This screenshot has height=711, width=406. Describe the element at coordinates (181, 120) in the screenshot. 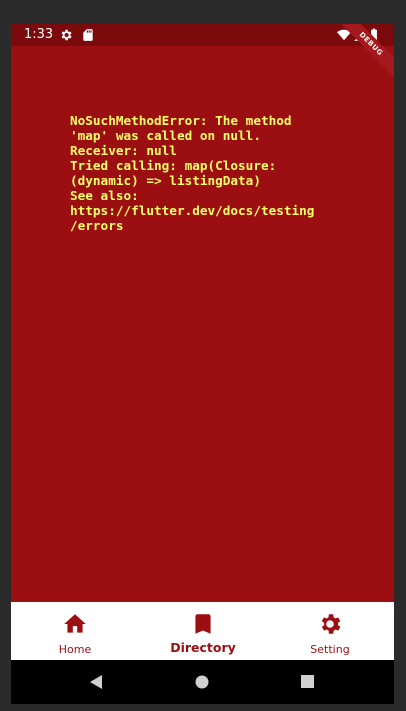

I see `error-line: NoSuchMethodError: The method` at that location.